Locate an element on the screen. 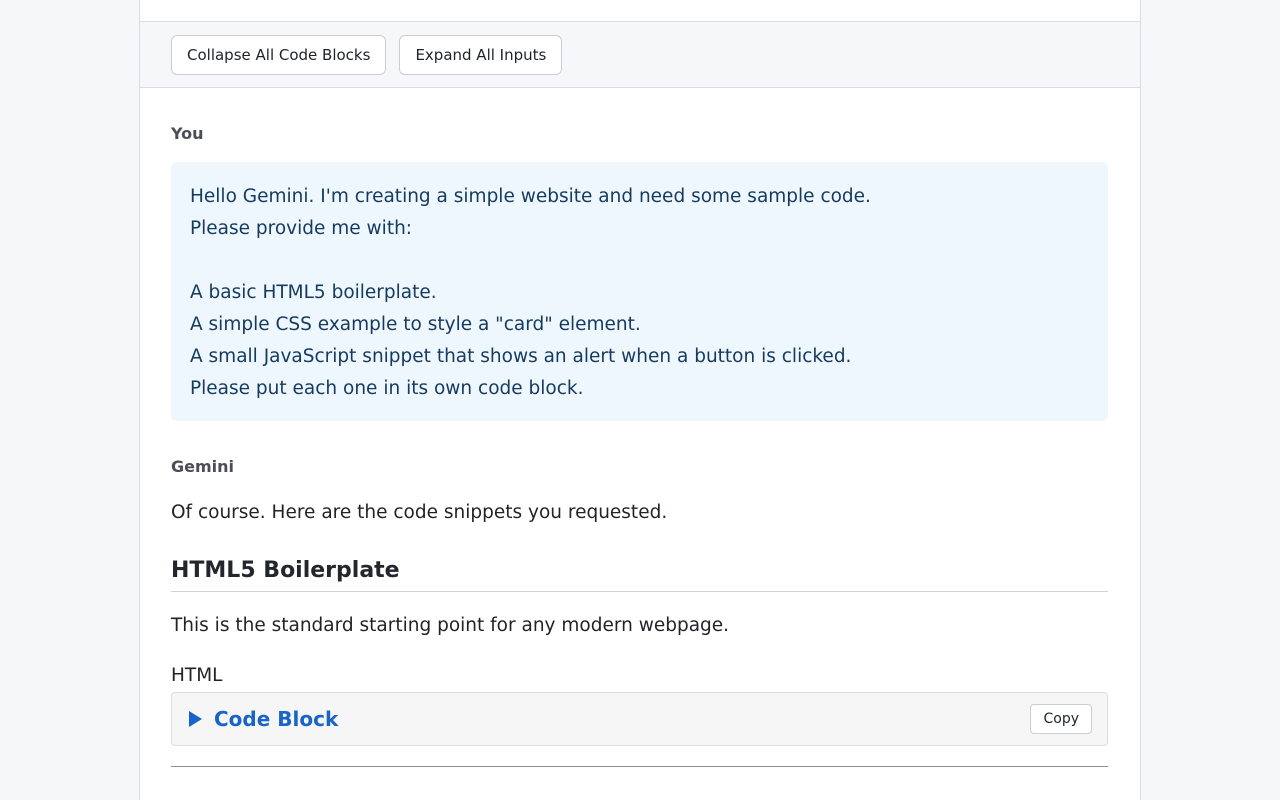  copy-button: Copy is located at coordinates (1061, 719).